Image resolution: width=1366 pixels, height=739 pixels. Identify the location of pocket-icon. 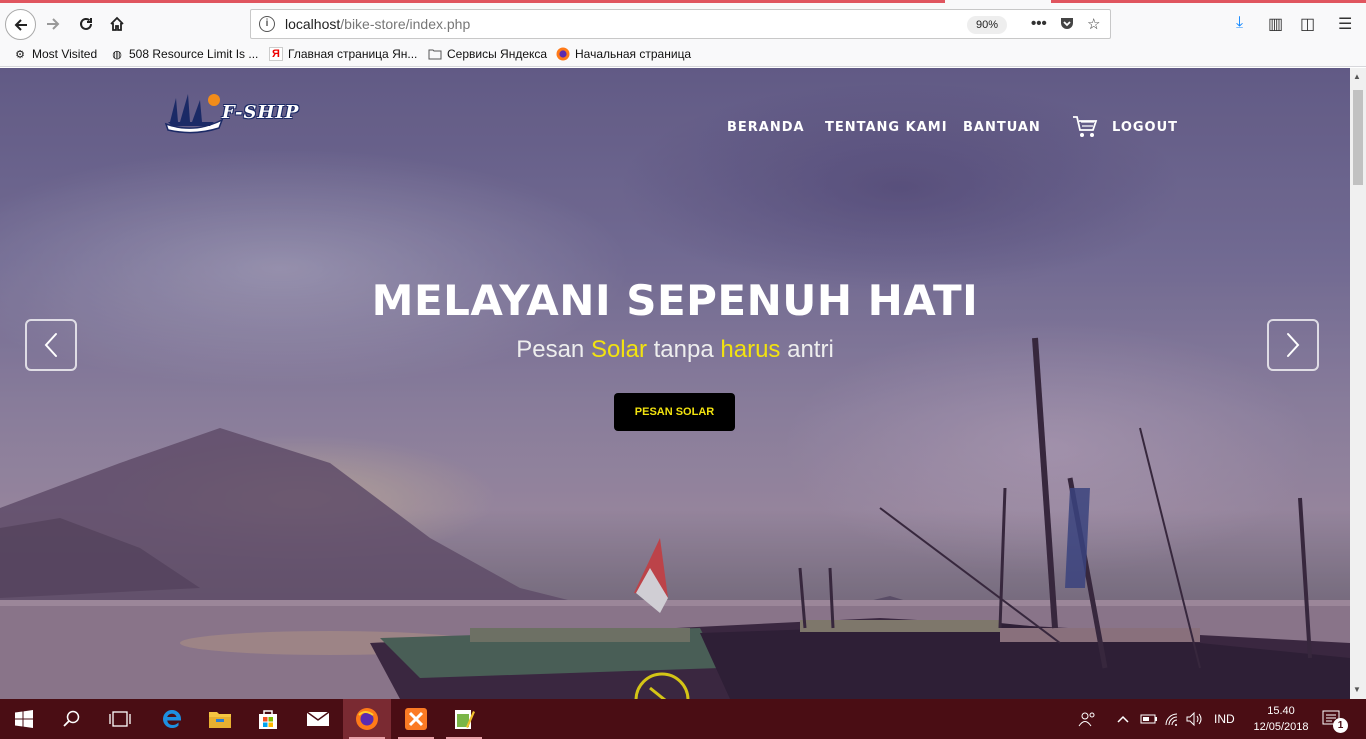
(1067, 25).